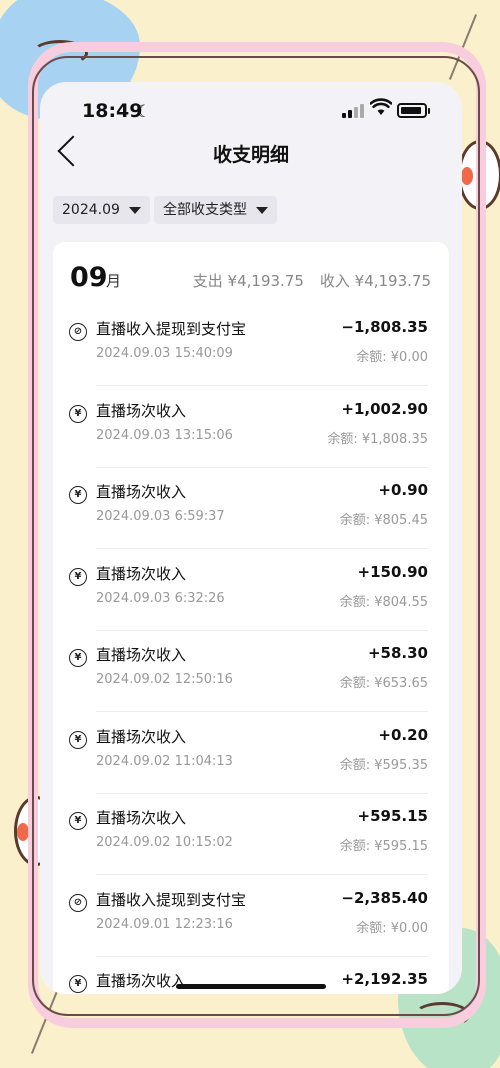 This screenshot has height=1068, width=500. I want to click on transaction-amount: +58.30, so click(397, 653).